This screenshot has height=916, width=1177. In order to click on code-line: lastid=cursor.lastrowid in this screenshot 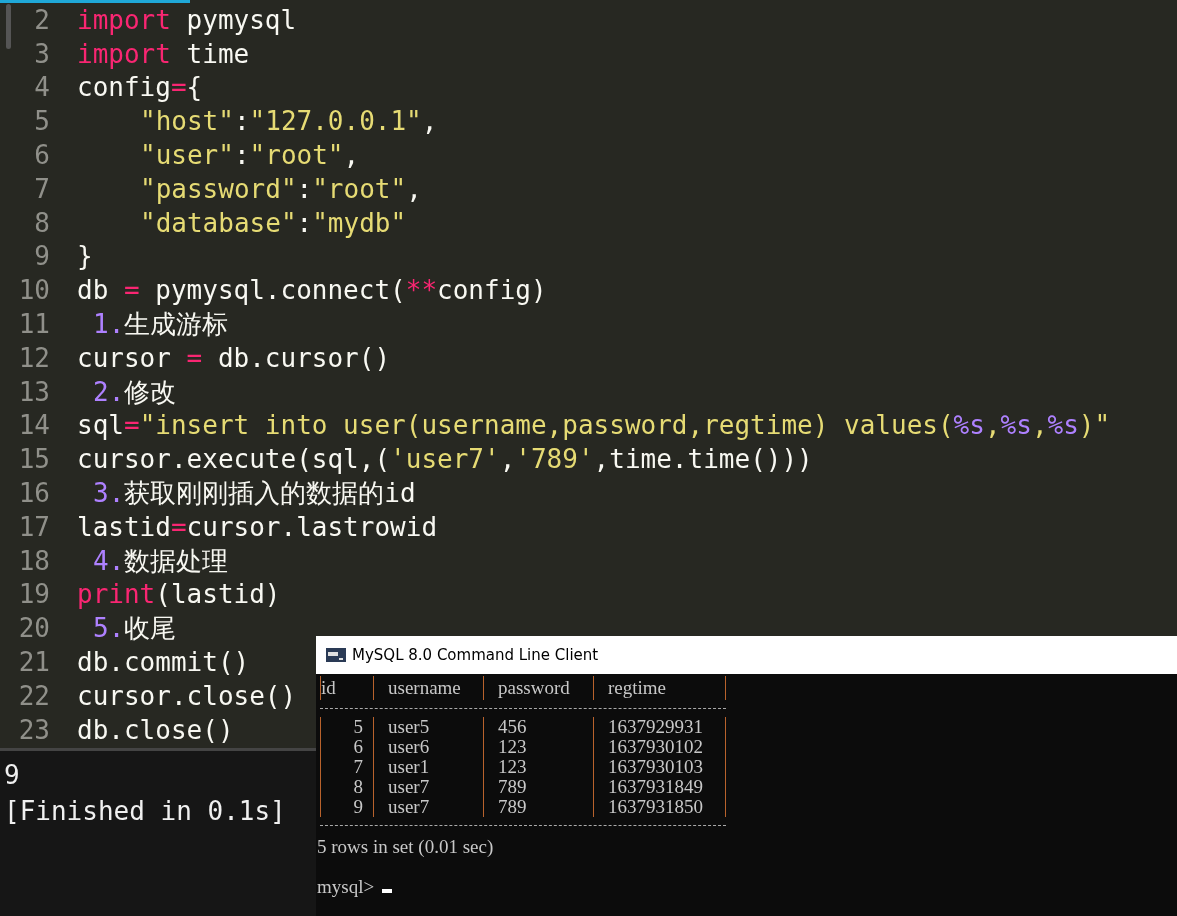, I will do `click(257, 526)`.